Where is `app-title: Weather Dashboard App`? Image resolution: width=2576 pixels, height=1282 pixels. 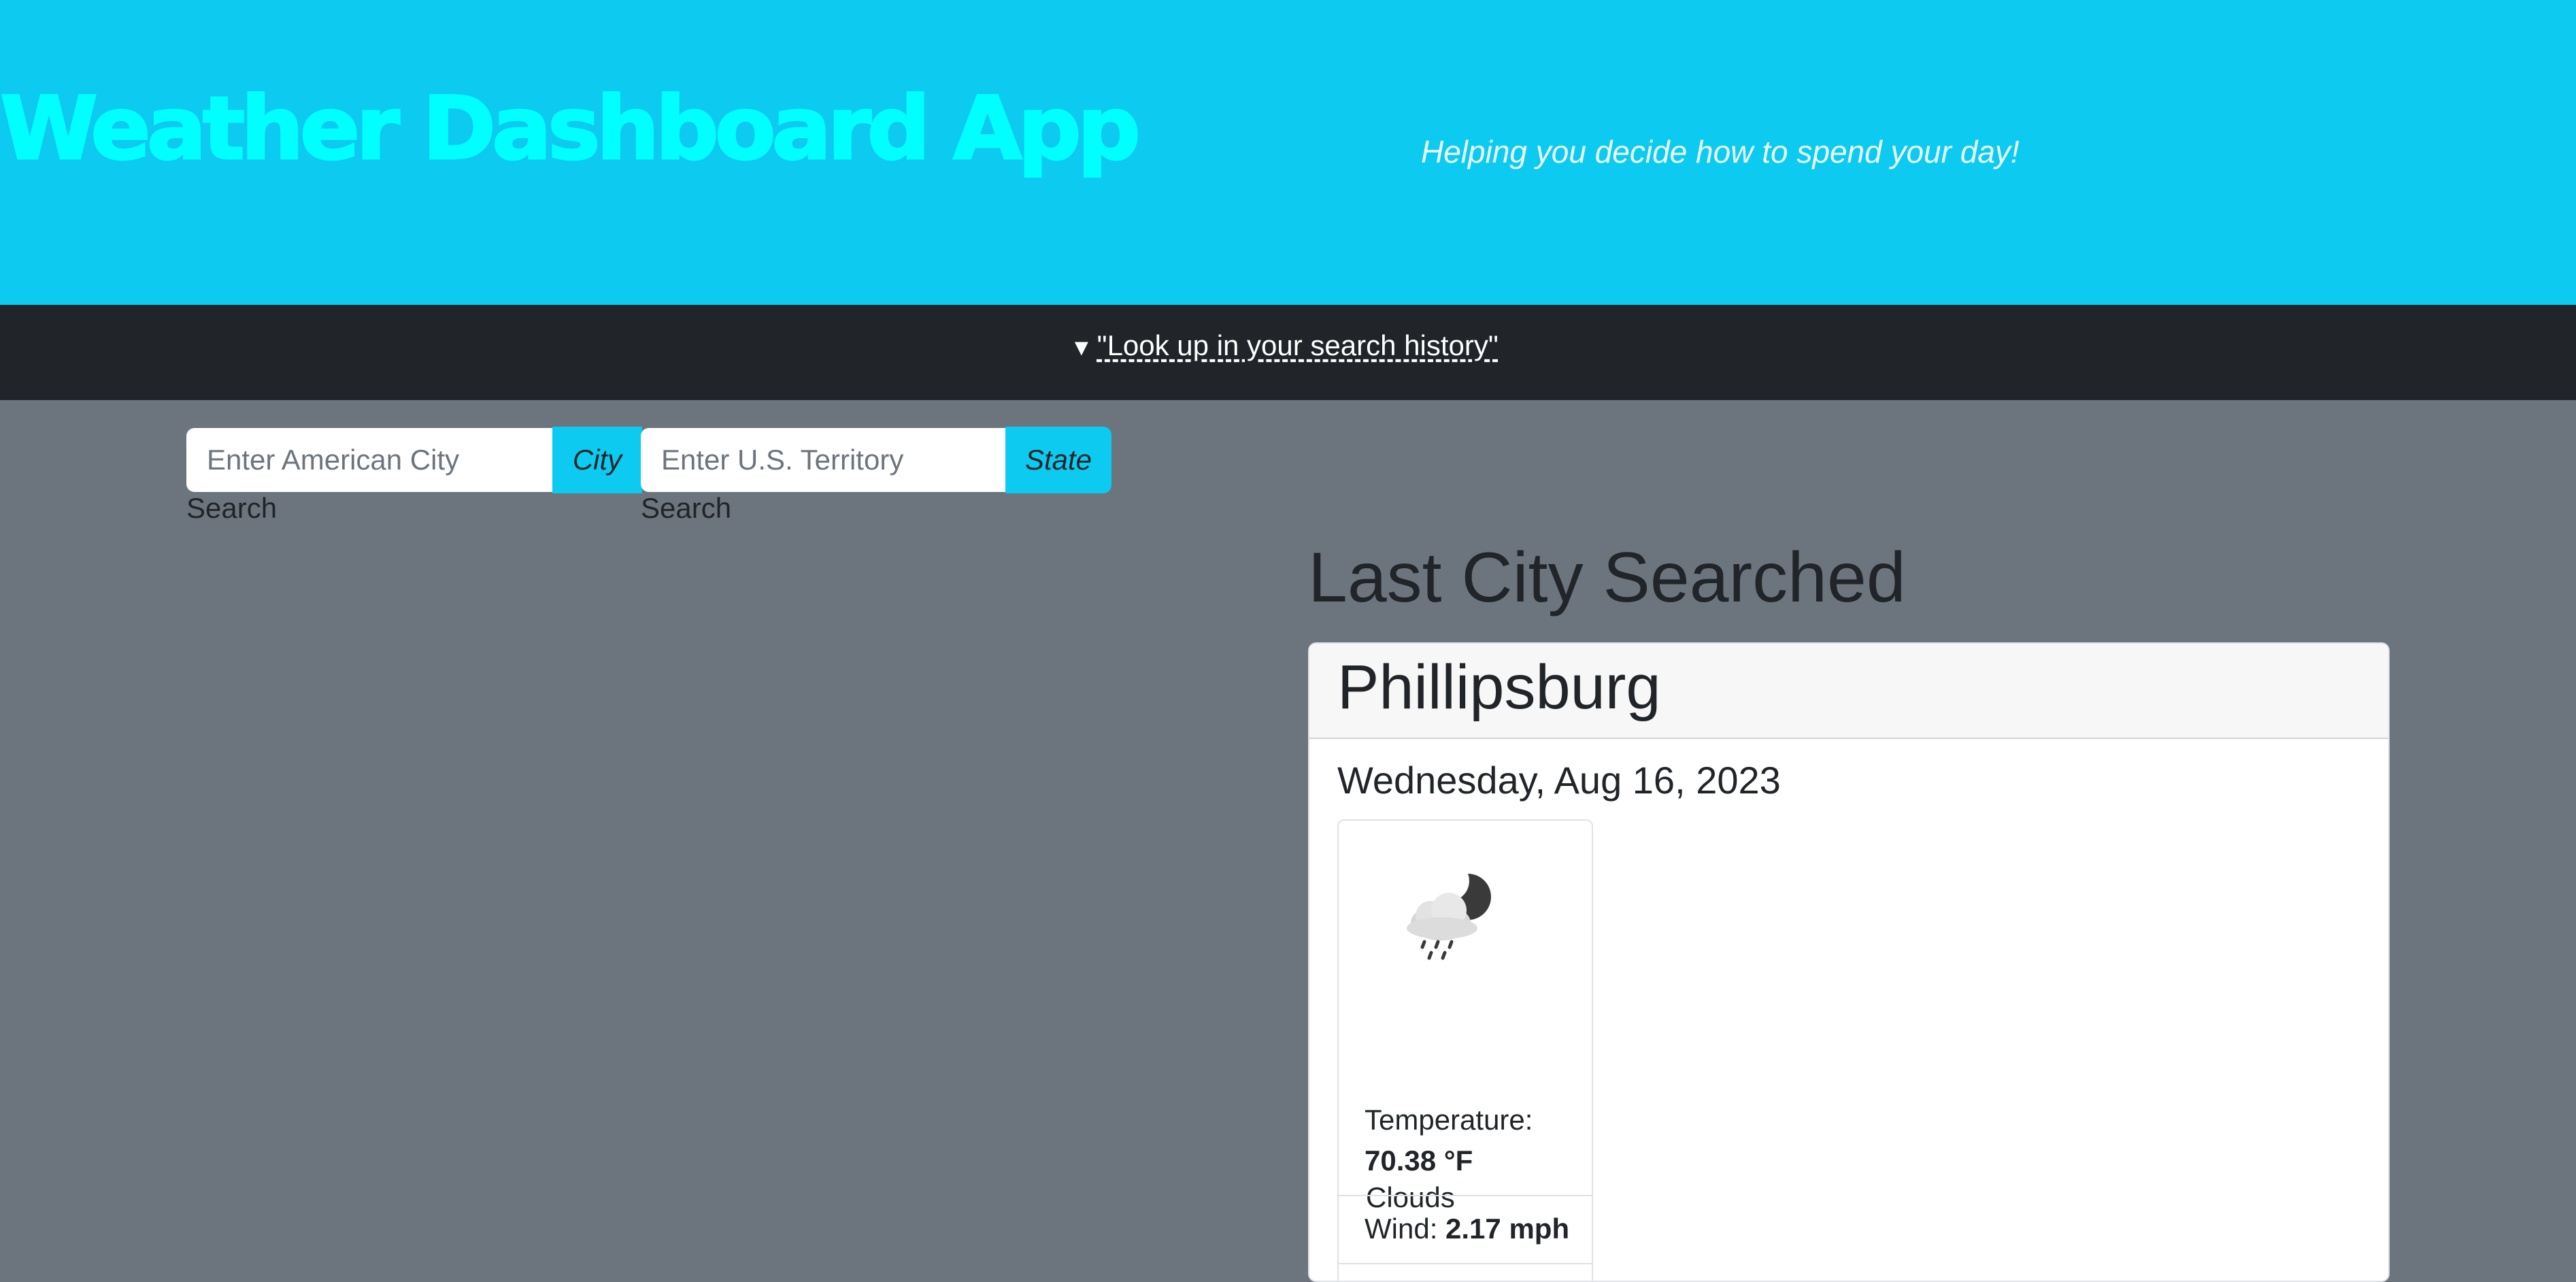 app-title: Weather Dashboard App is located at coordinates (571, 129).